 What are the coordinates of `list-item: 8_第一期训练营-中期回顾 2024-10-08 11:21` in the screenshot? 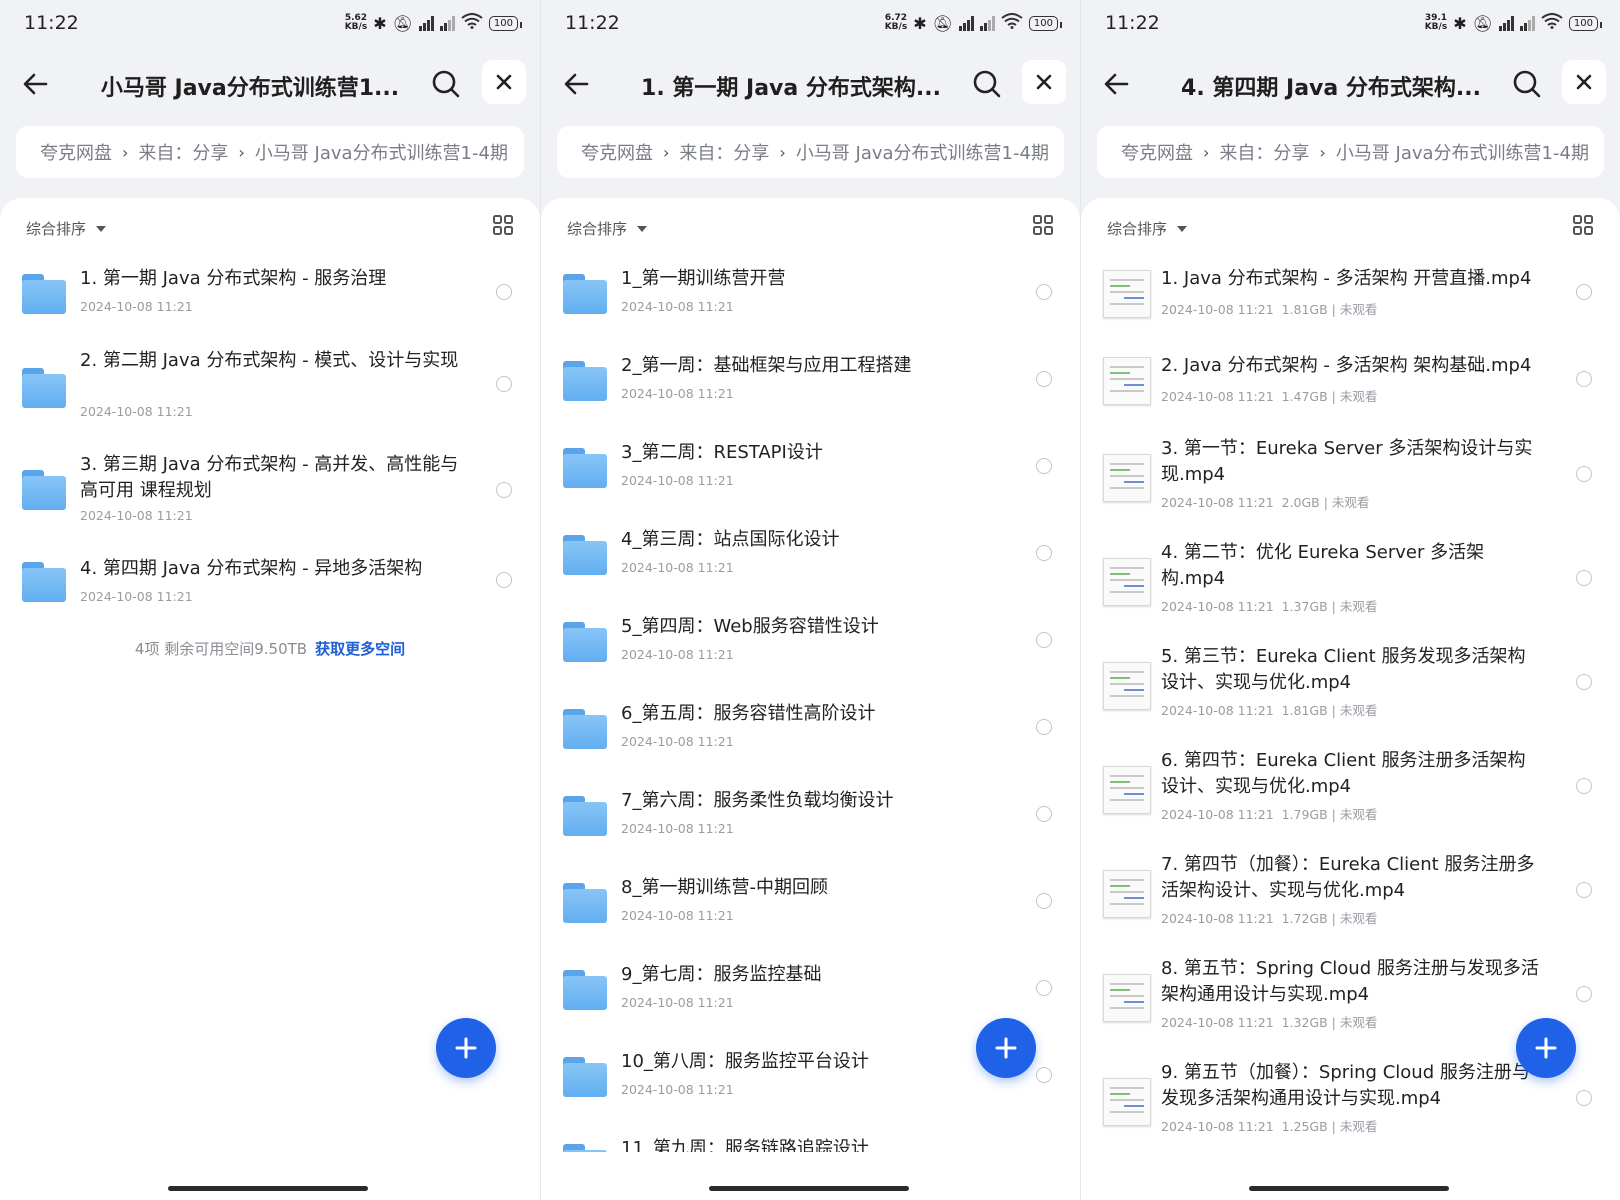 It's located at (810, 914).